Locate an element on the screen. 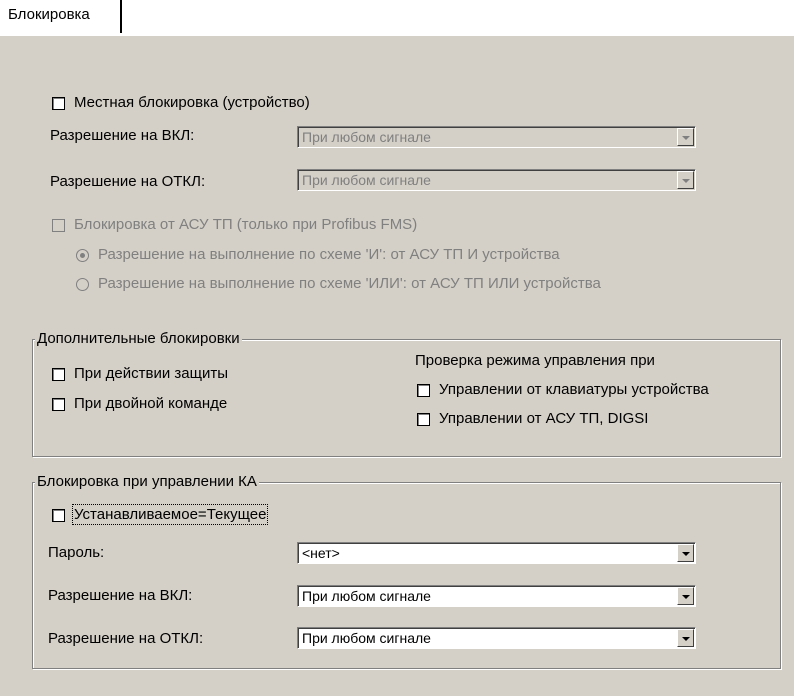 The image size is (794, 696). scada-blocking-checkbox is located at coordinates (58, 225).